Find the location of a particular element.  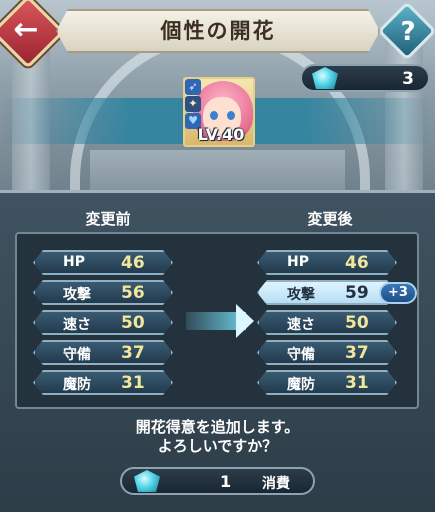

right-arrow-icon is located at coordinates (245, 321).